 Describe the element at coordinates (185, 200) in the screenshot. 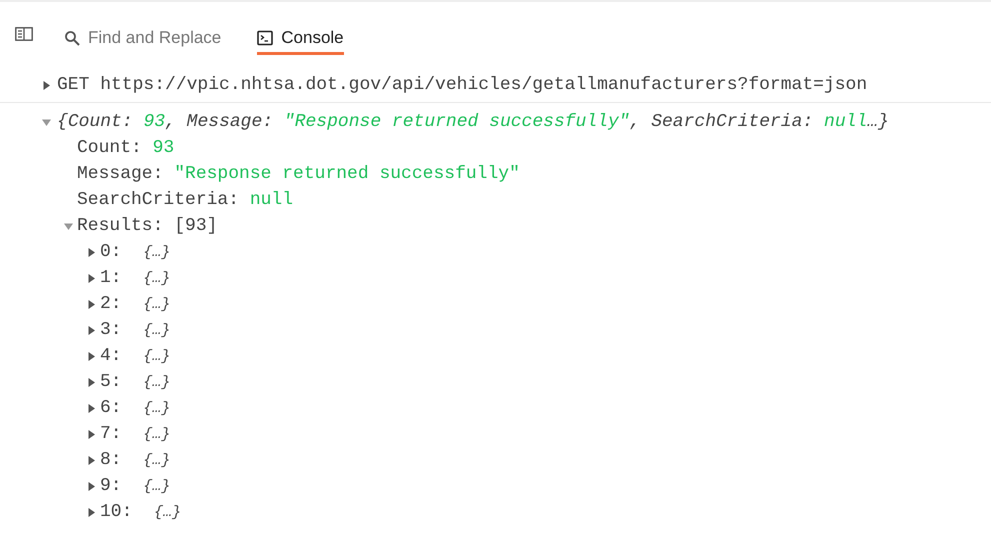

I see `property-row: SearchCriteria: null` at that location.